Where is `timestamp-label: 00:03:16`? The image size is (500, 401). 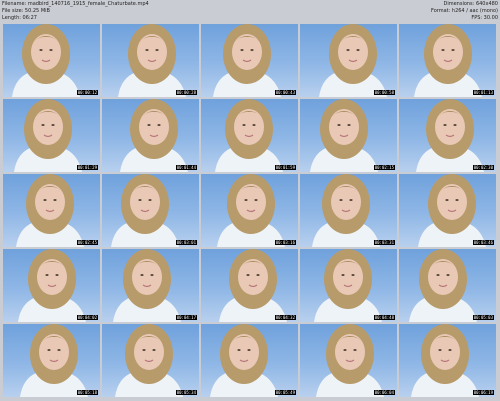
timestamp-label: 00:03:16 is located at coordinates (285, 242).